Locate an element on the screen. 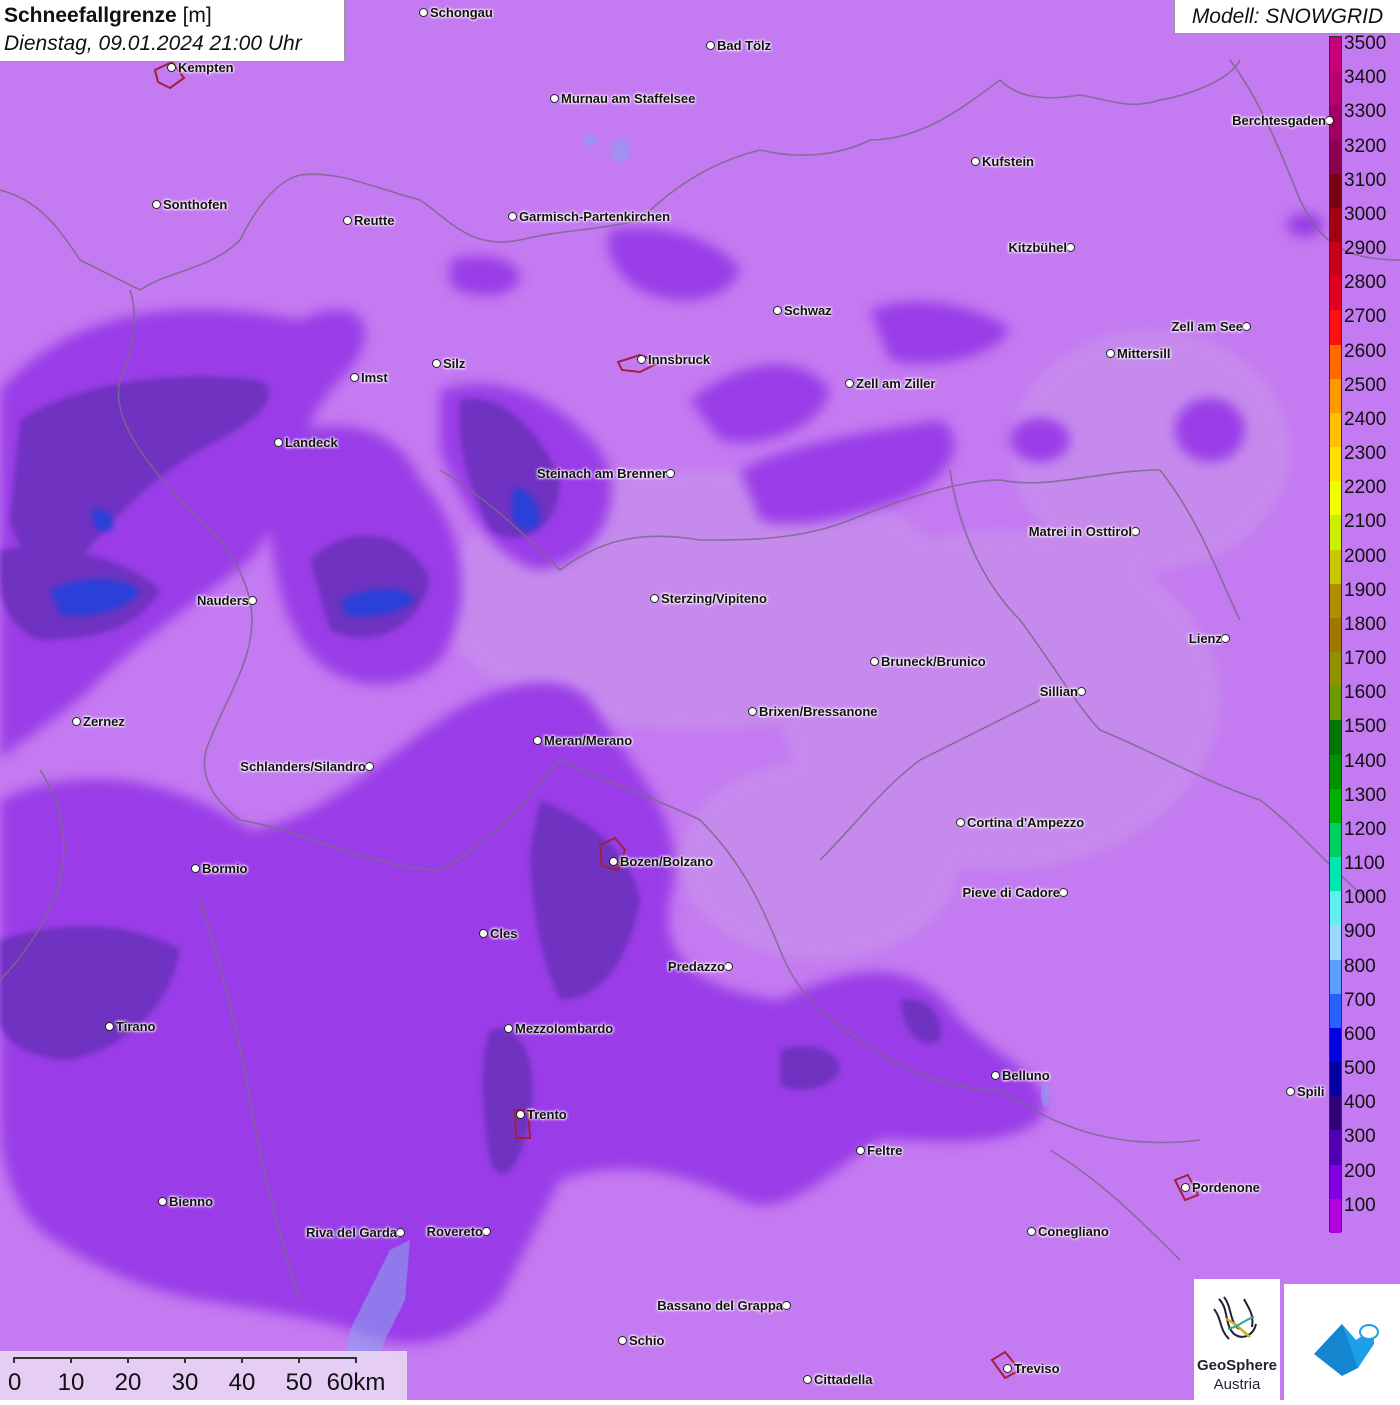  city-label: Mittersill is located at coordinates (1144, 353).